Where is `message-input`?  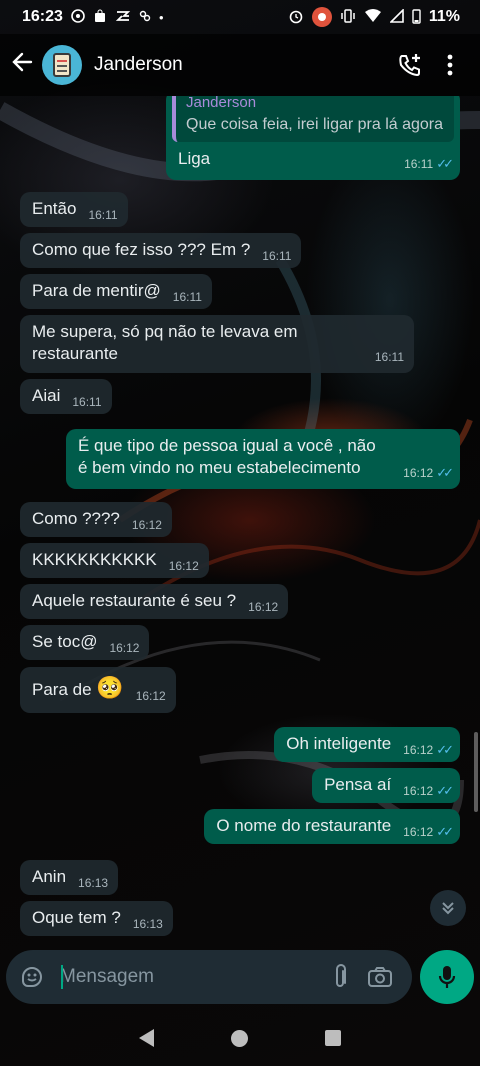 message-input is located at coordinates (190, 977).